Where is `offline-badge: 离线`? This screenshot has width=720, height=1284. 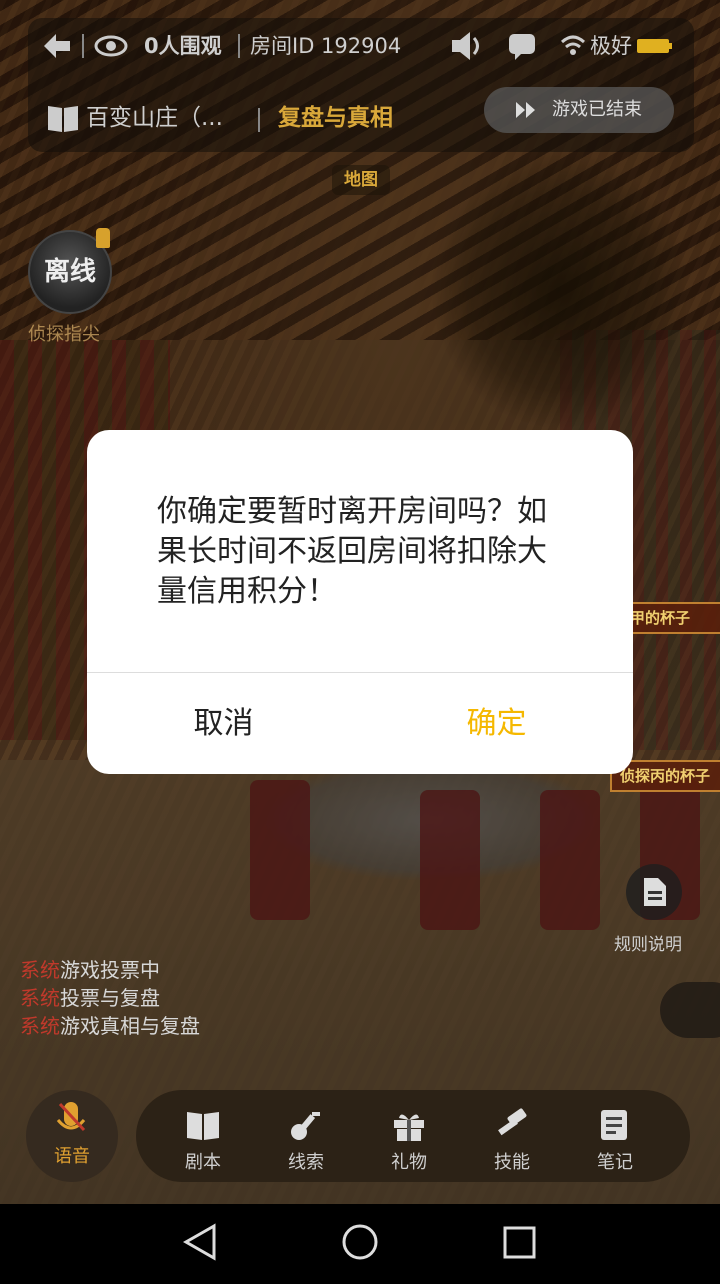
offline-badge: 离线 is located at coordinates (69, 272).